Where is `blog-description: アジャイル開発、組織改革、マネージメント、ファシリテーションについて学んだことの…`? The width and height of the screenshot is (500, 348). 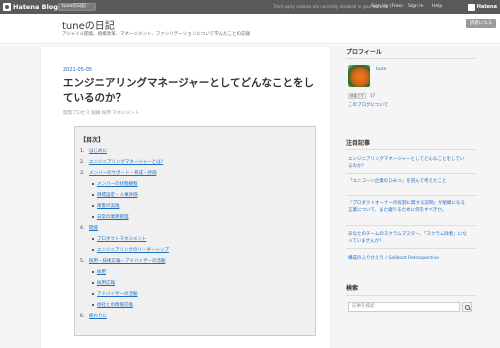 blog-description: アジャイル開発、組織改革、マネージメント、ファシリテーションについて学んだことの… is located at coordinates (156, 34).